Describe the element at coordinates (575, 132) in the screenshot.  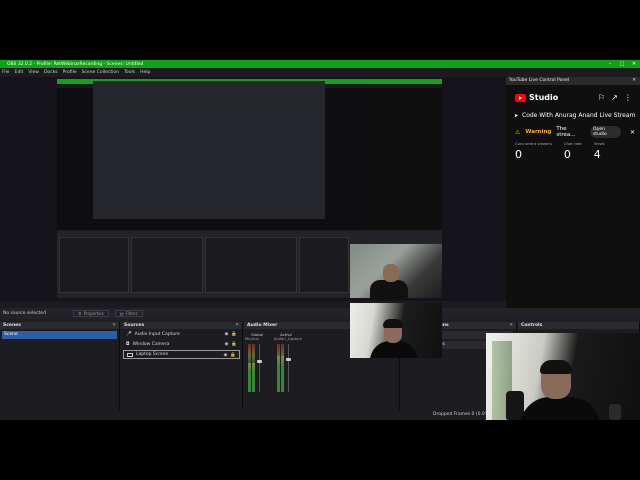
I see `warning-banner: ⚠ Warning The strea... Open studio ✕` at that location.